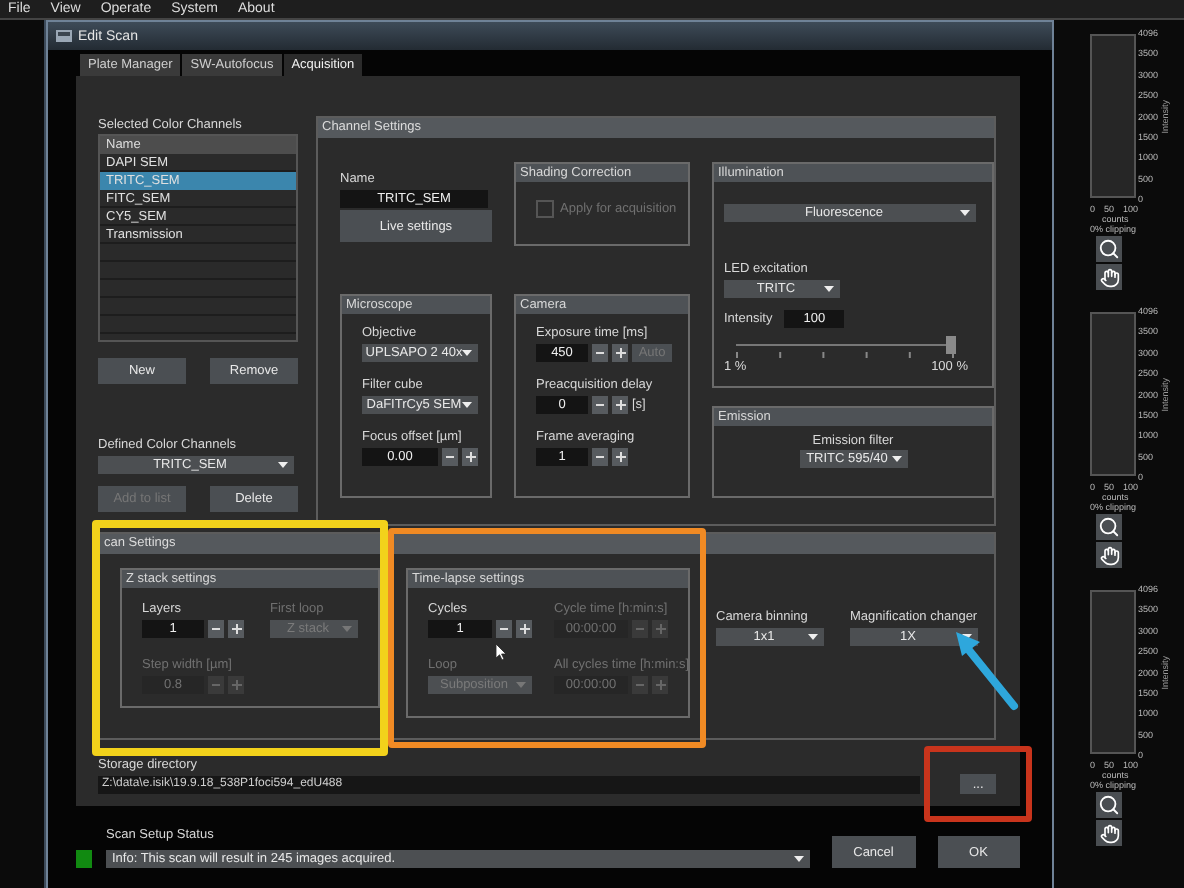  I want to click on window-icon, so click(64, 36).